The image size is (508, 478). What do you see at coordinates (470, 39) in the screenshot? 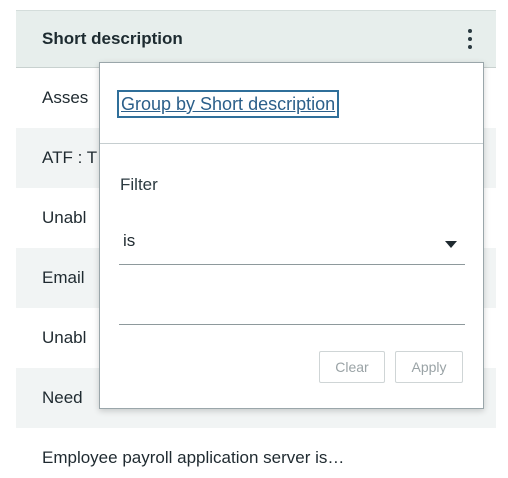
I see `column-menu-icon` at bounding box center [470, 39].